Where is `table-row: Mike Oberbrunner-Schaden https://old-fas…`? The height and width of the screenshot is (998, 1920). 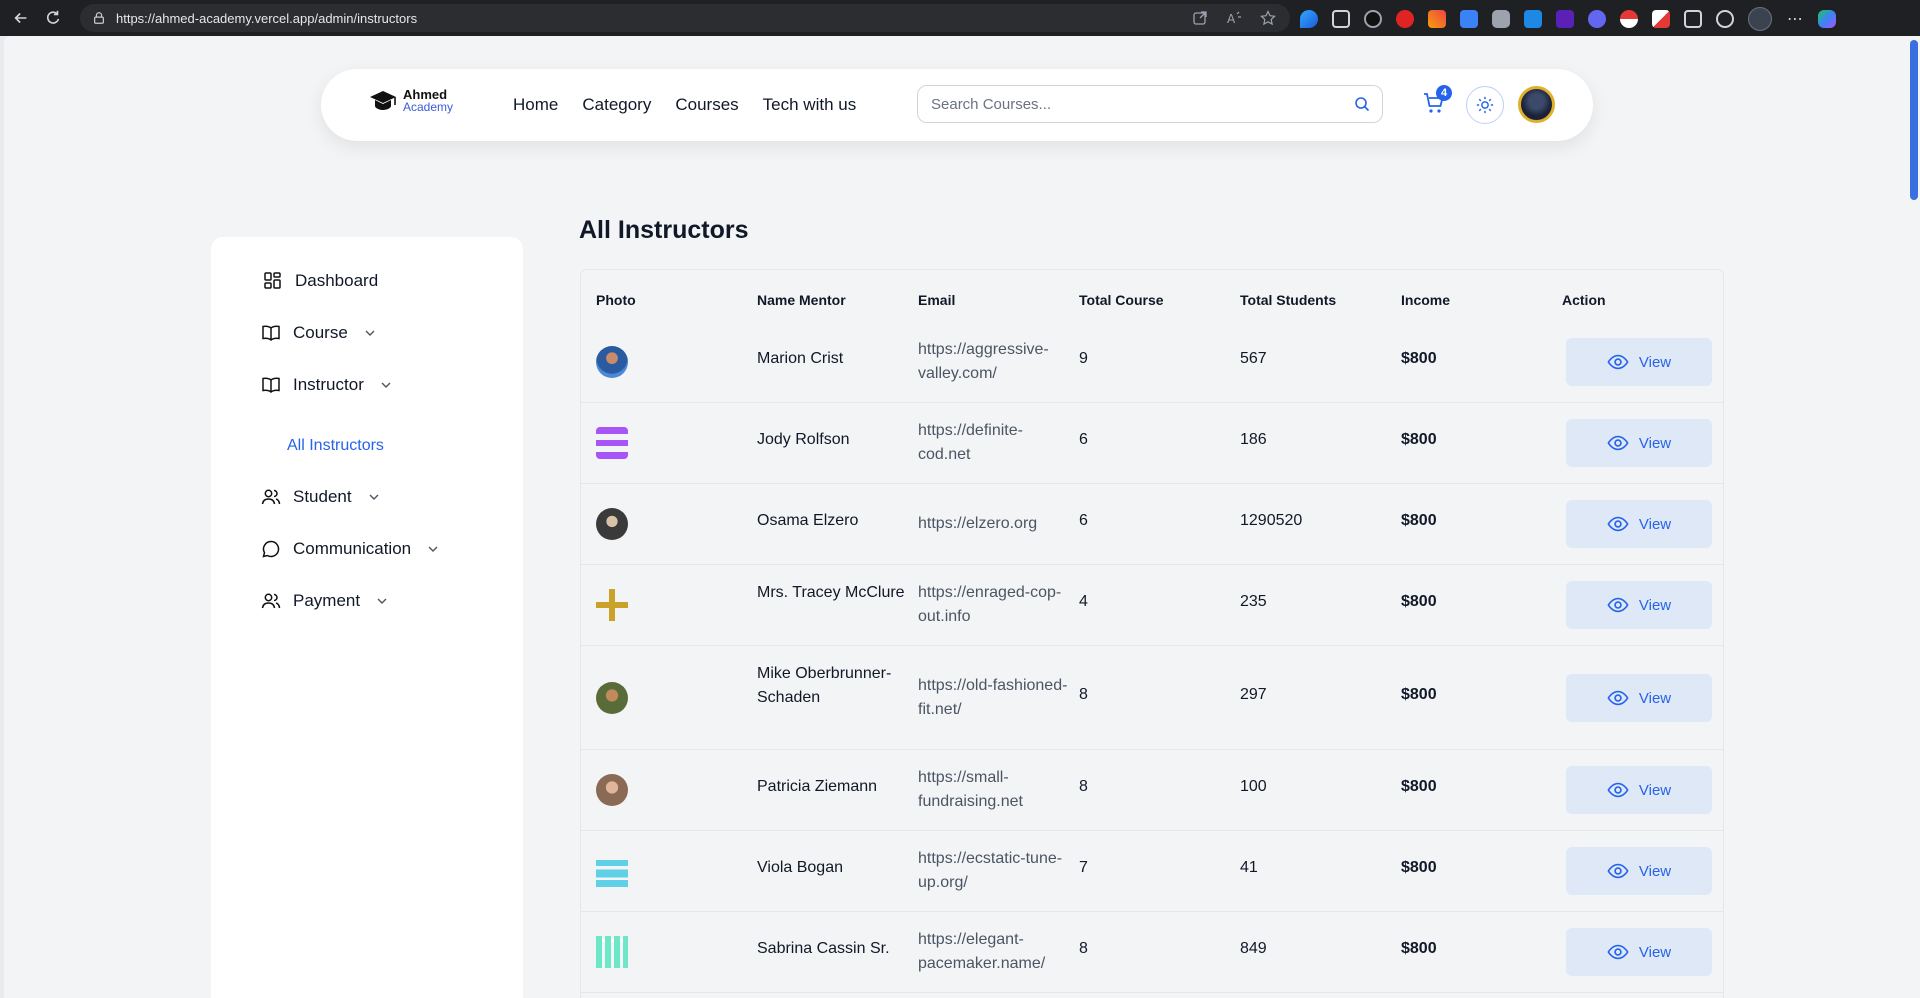
table-row: Mike Oberbrunner-Schaden https://old-fas… is located at coordinates (1152, 698).